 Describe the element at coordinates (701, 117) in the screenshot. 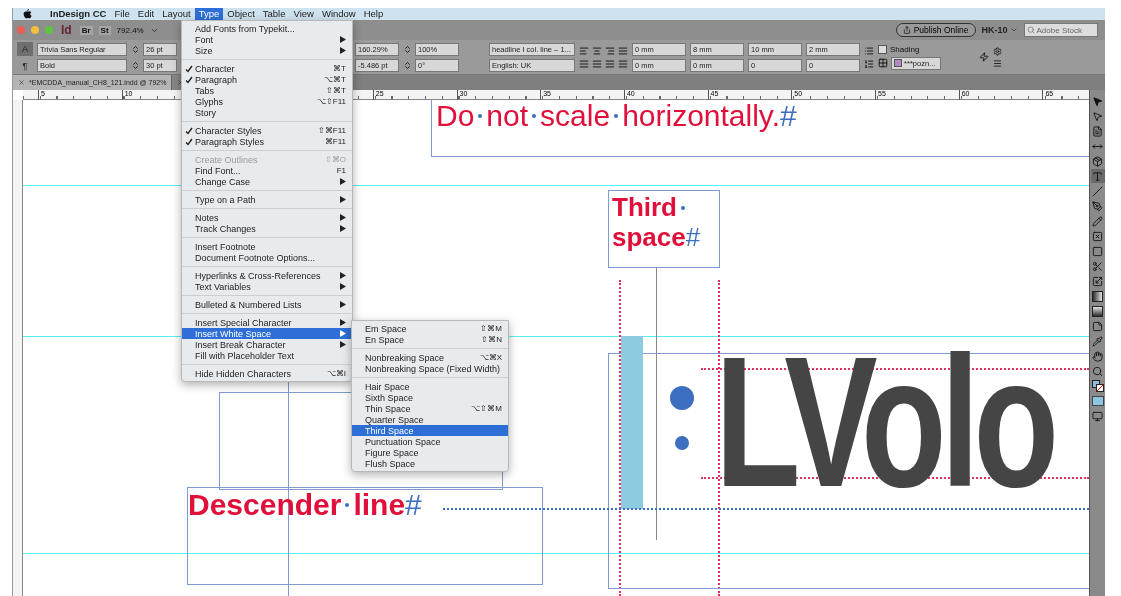

I see `frame-text: horizontally.` at that location.